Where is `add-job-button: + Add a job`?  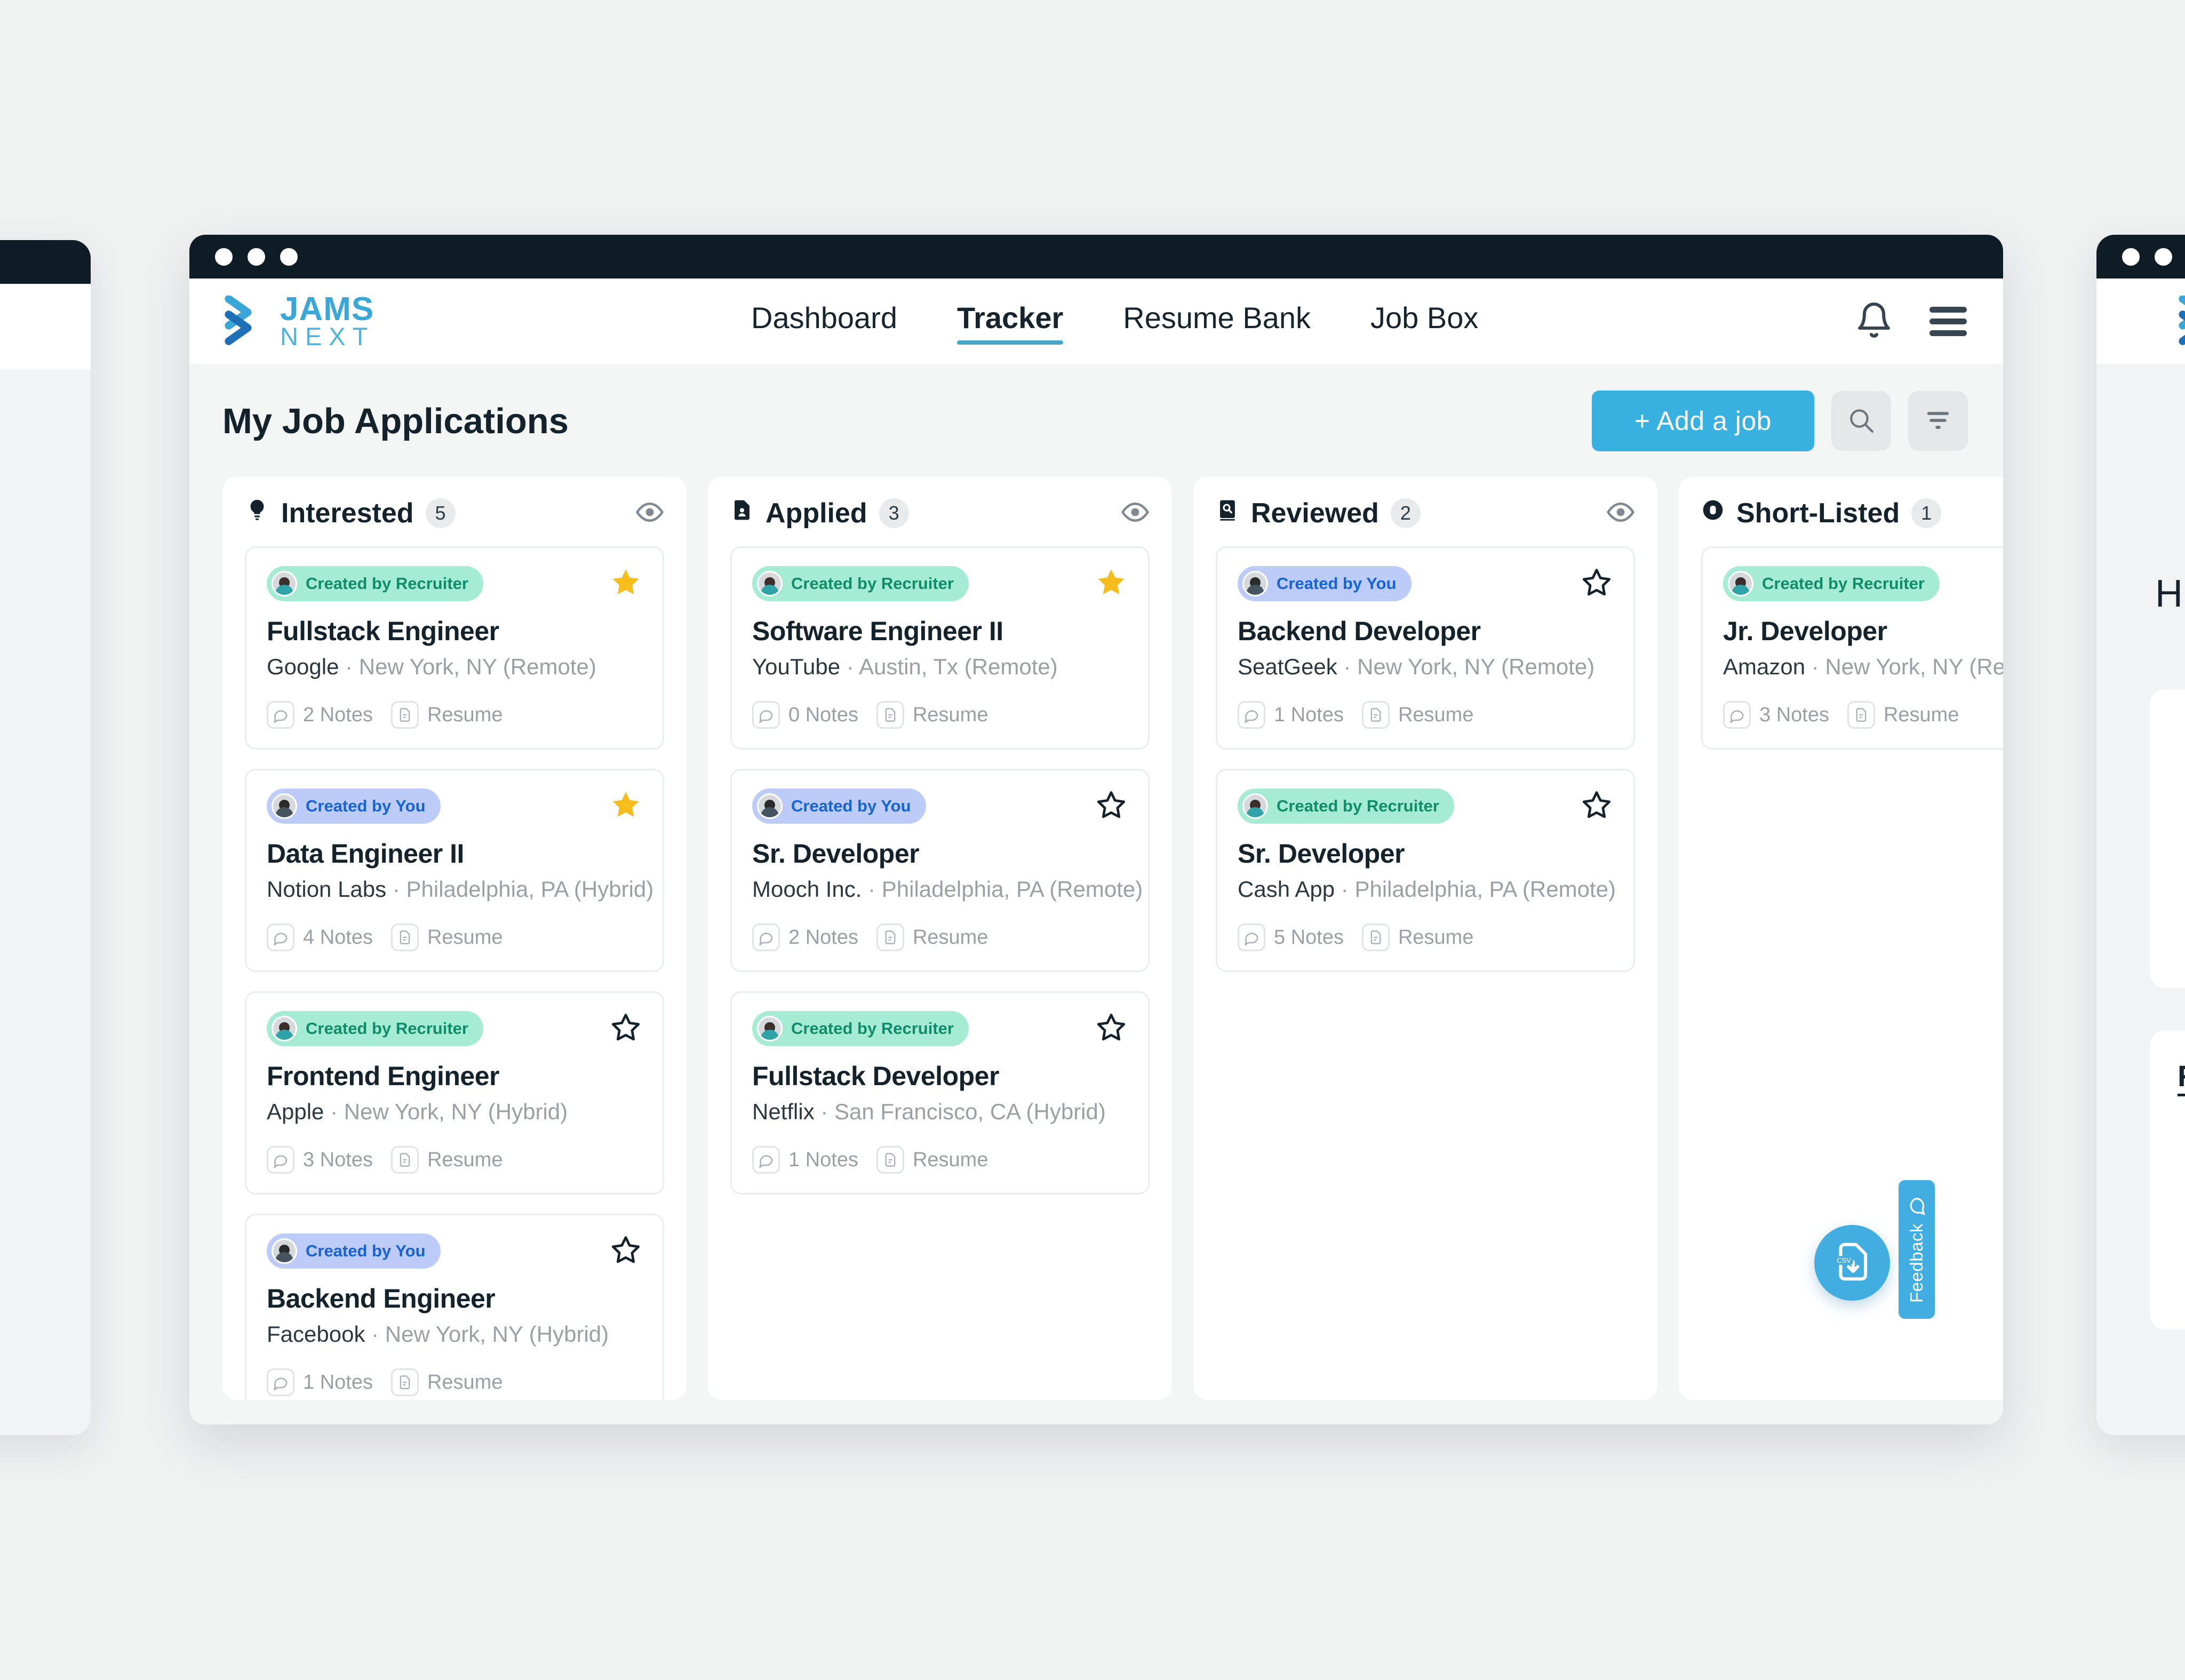
add-job-button: + Add a job is located at coordinates (1702, 421).